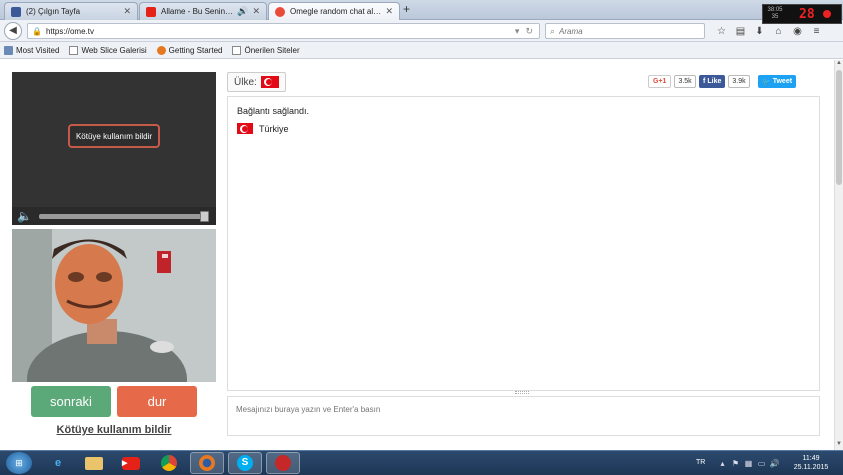  What do you see at coordinates (826, 14) in the screenshot?
I see `record-icon` at bounding box center [826, 14].